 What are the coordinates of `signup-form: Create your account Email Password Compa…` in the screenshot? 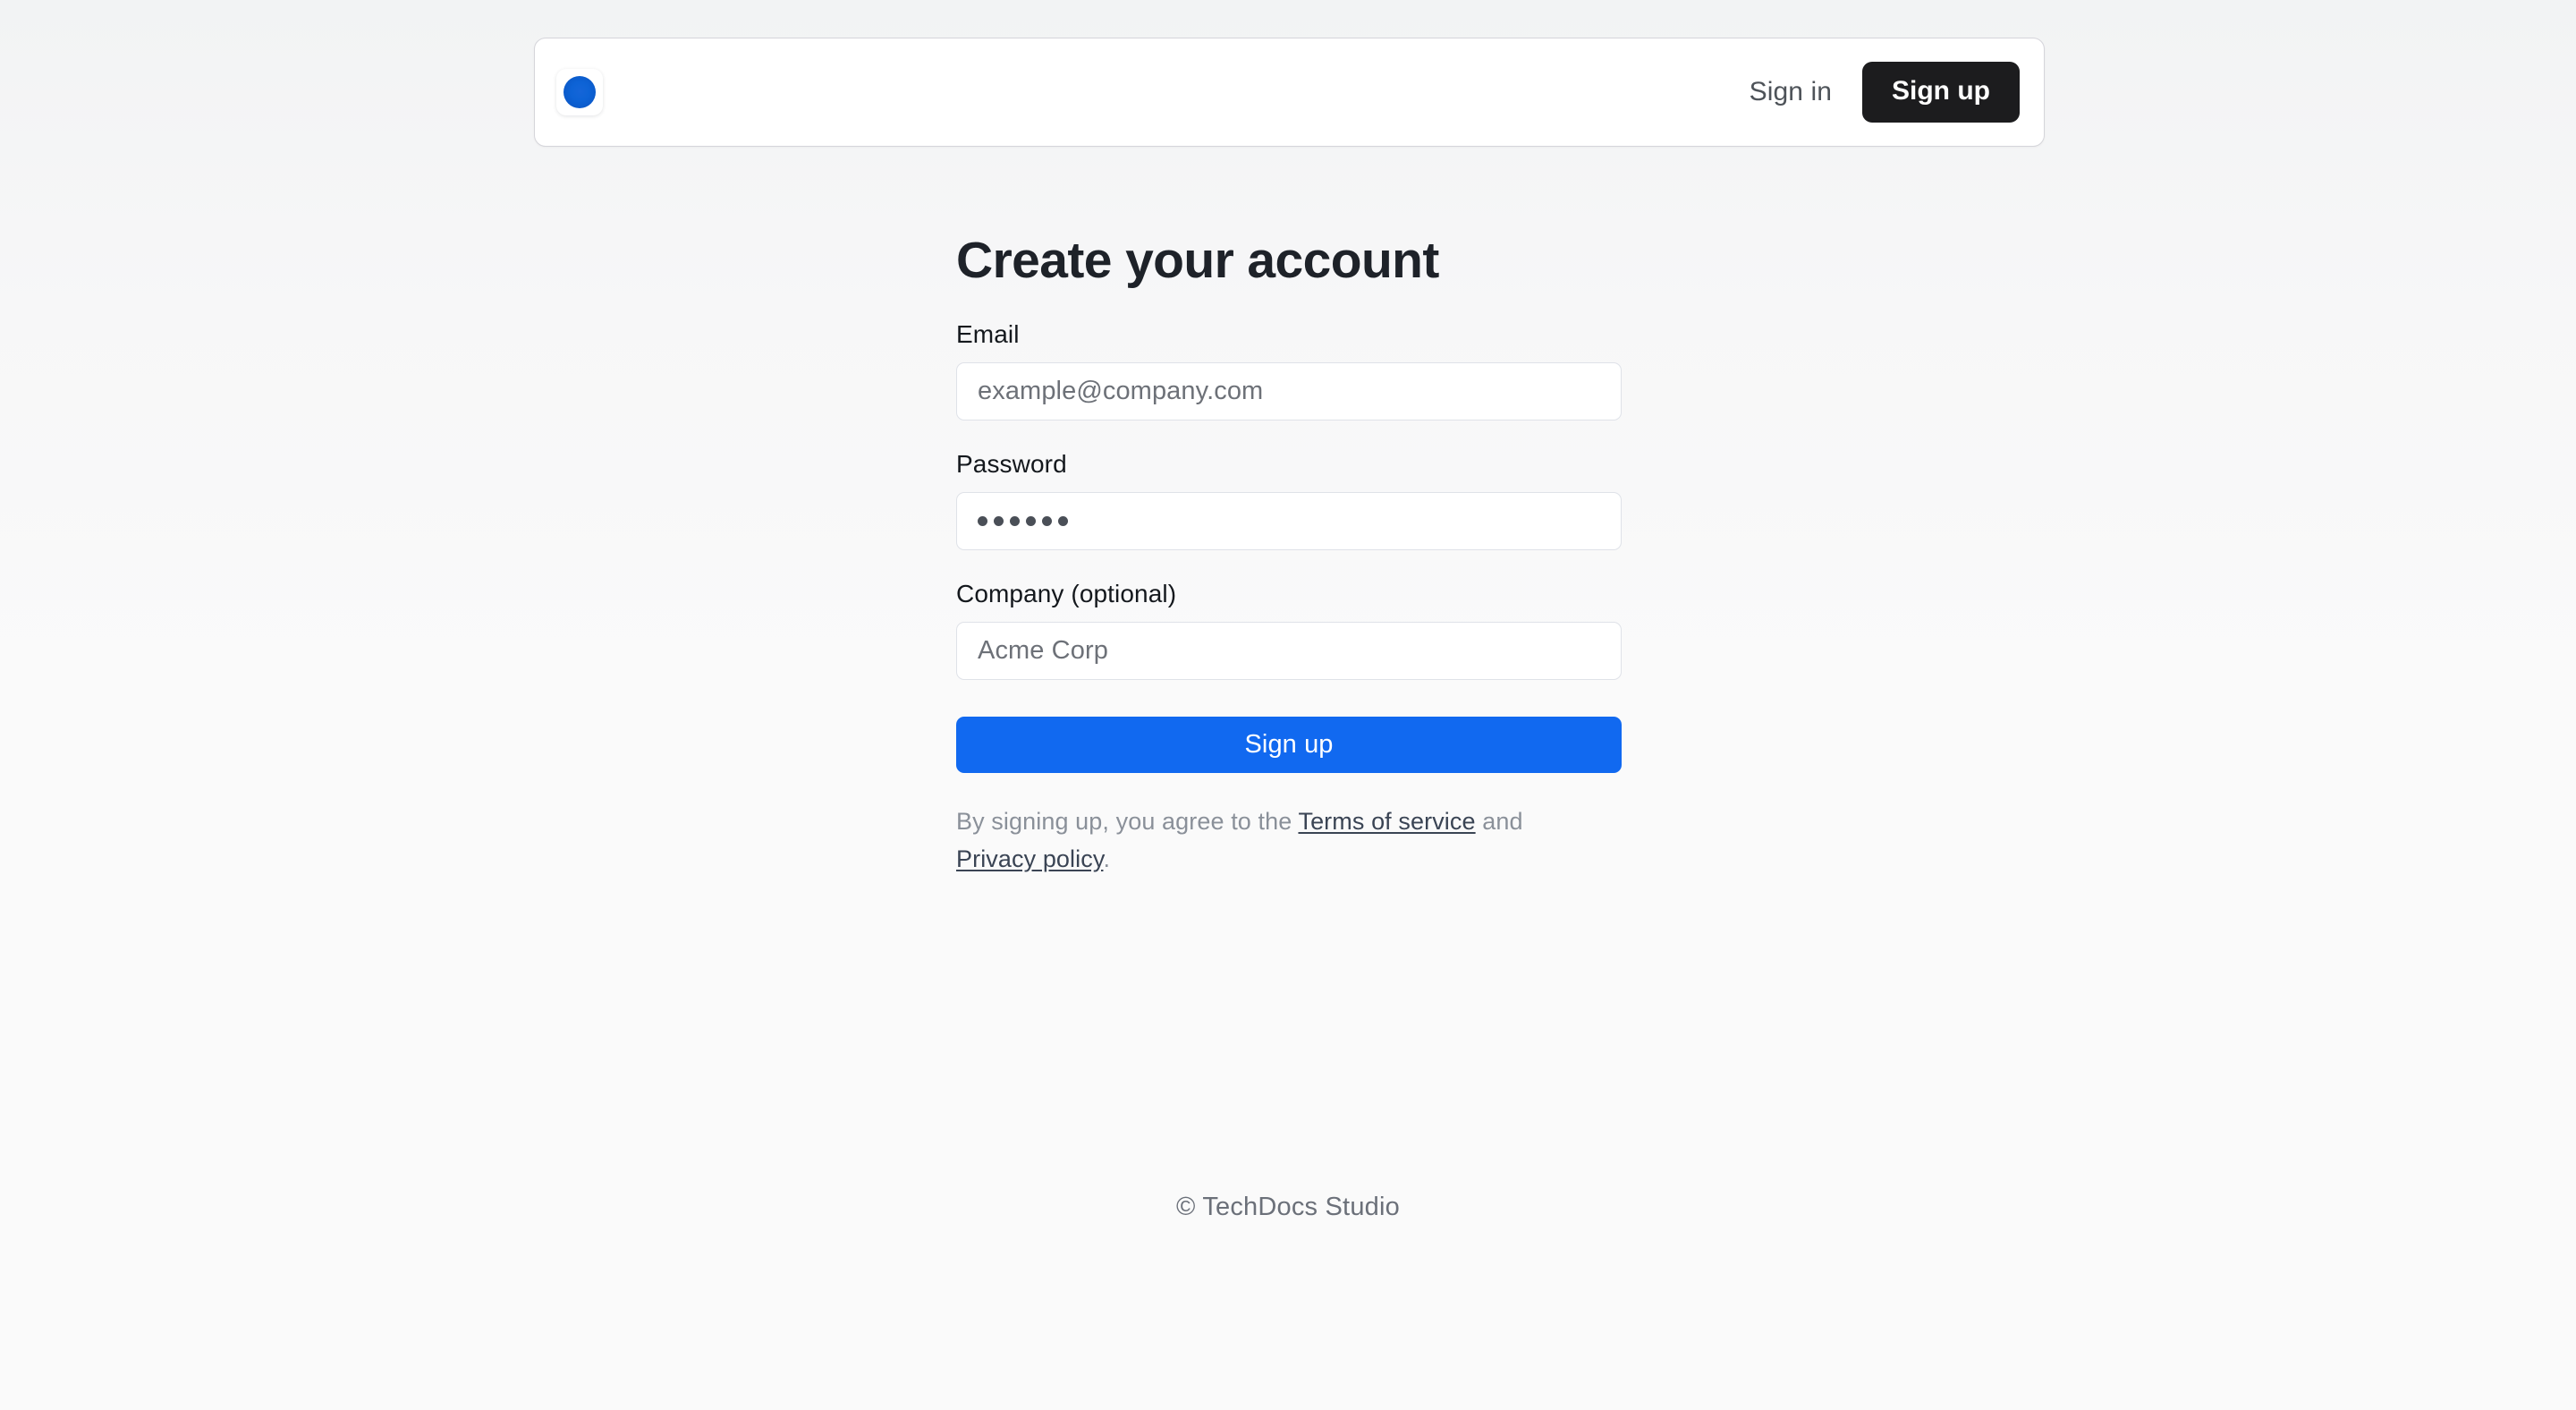 It's located at (1289, 555).